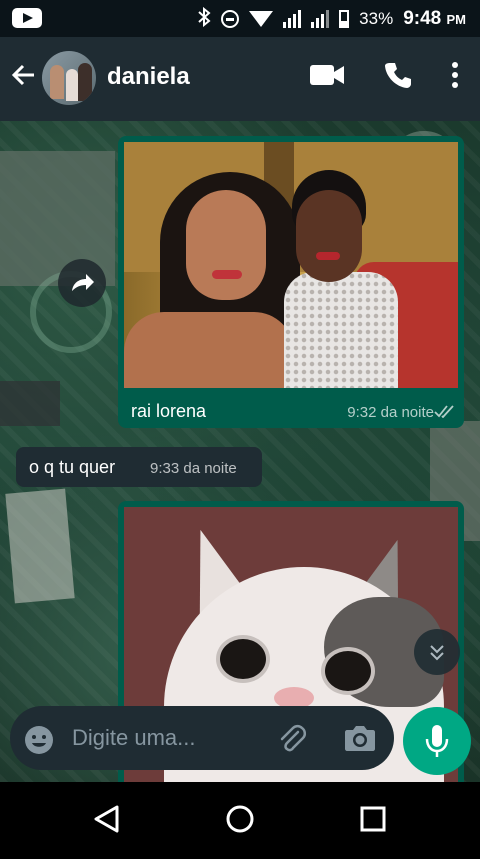 Image resolution: width=480 pixels, height=859 pixels. What do you see at coordinates (373, 819) in the screenshot?
I see `nav-recents-icon` at bounding box center [373, 819].